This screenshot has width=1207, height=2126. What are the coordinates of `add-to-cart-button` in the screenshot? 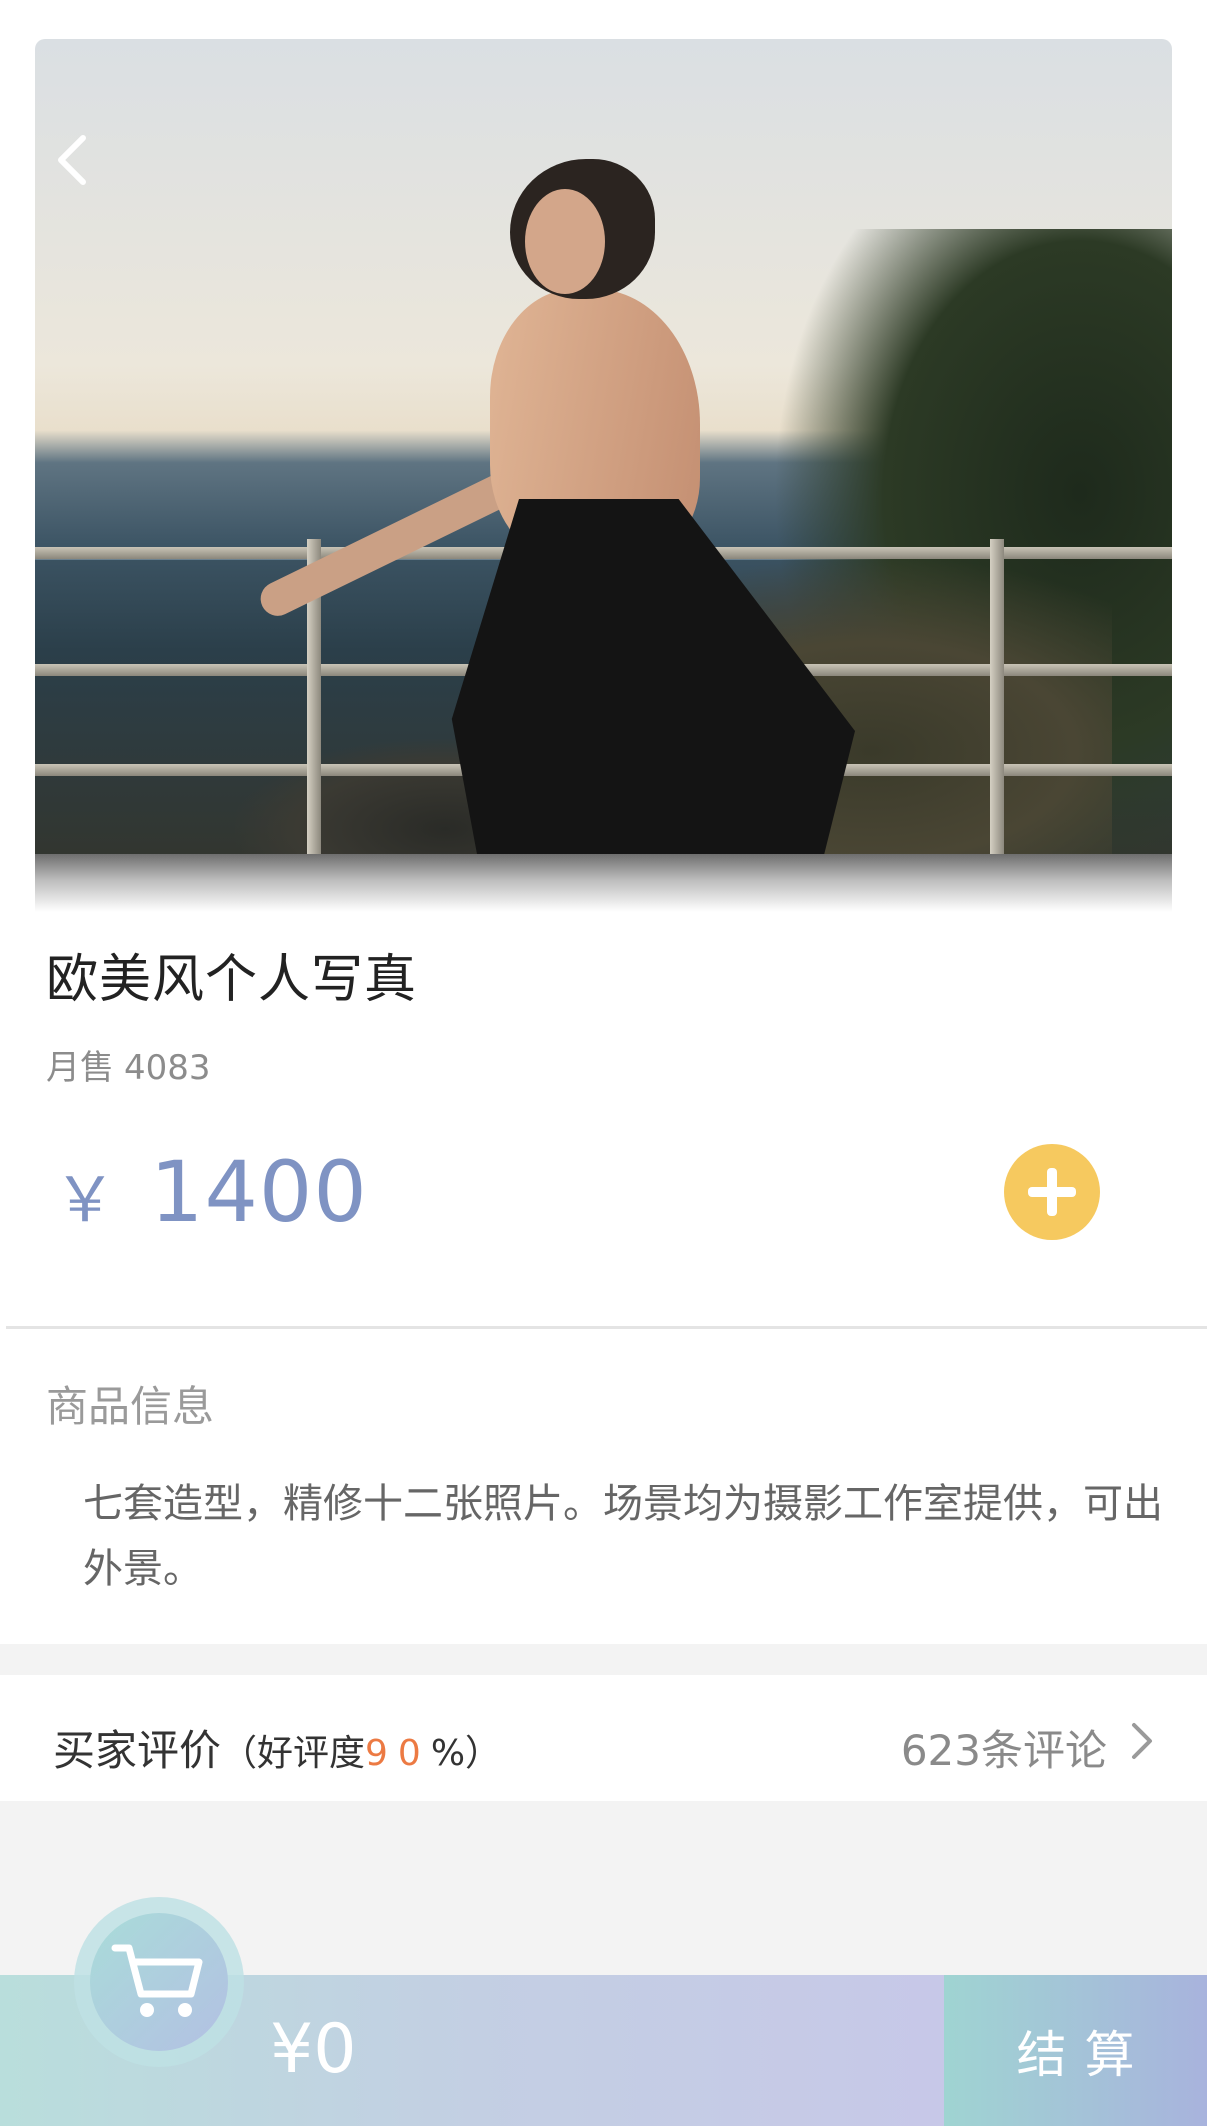 It's located at (1052, 1192).